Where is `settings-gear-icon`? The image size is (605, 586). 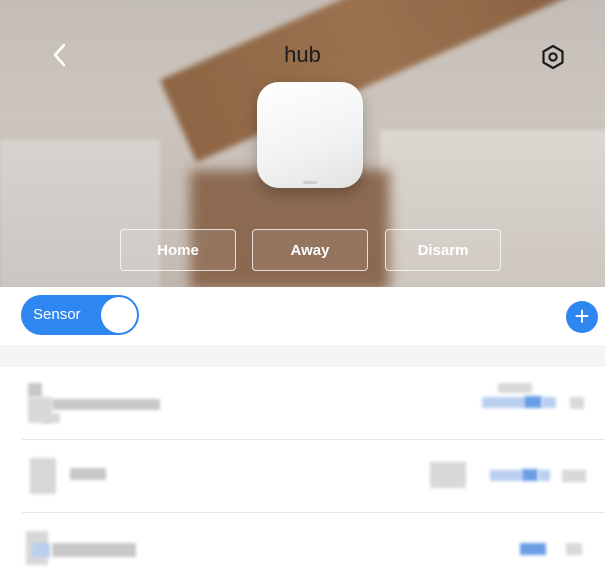 settings-gear-icon is located at coordinates (553, 57).